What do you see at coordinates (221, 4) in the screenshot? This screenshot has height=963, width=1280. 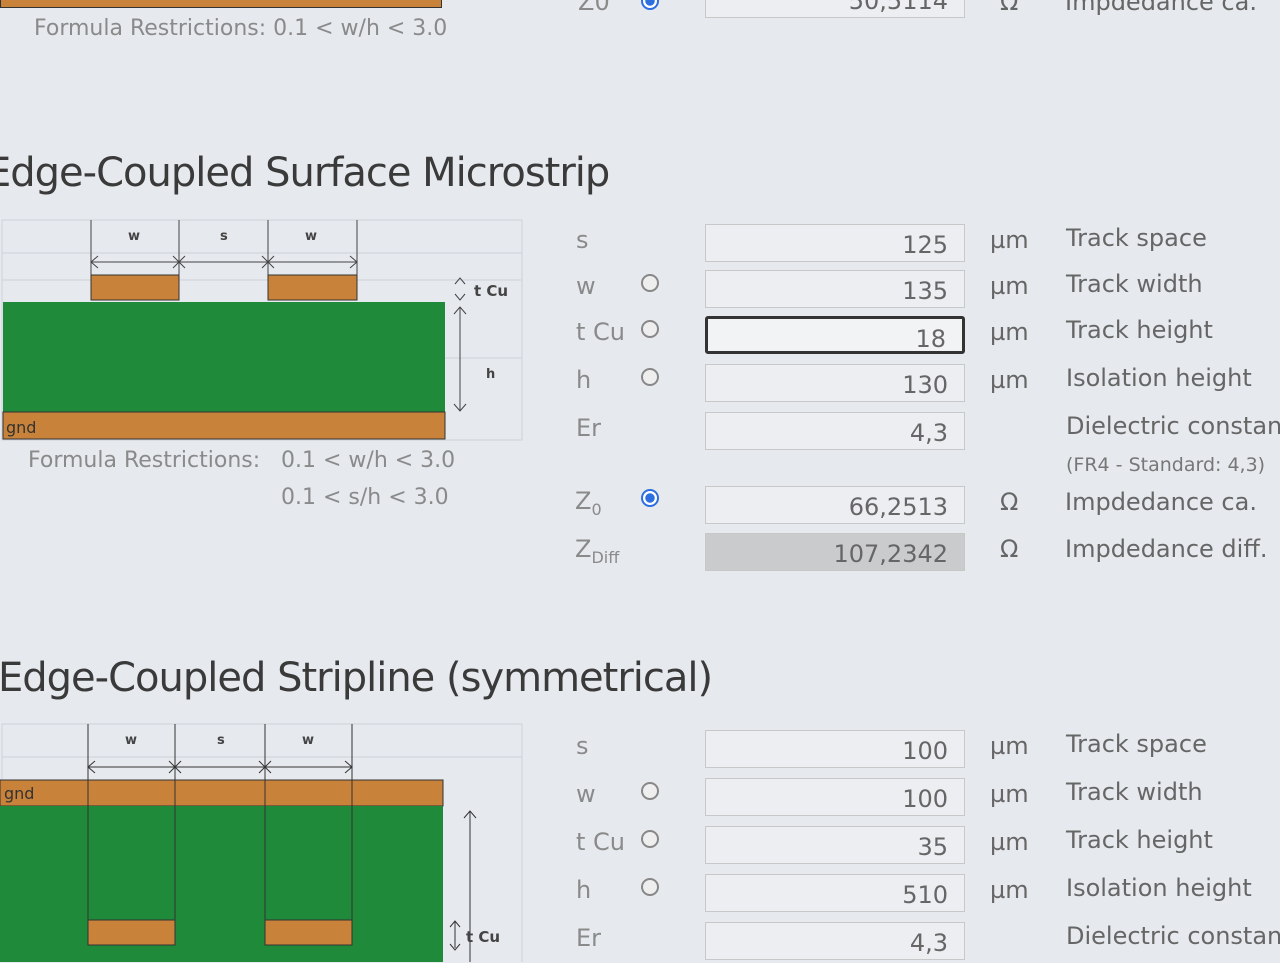 I see `gnd-layer-partial` at bounding box center [221, 4].